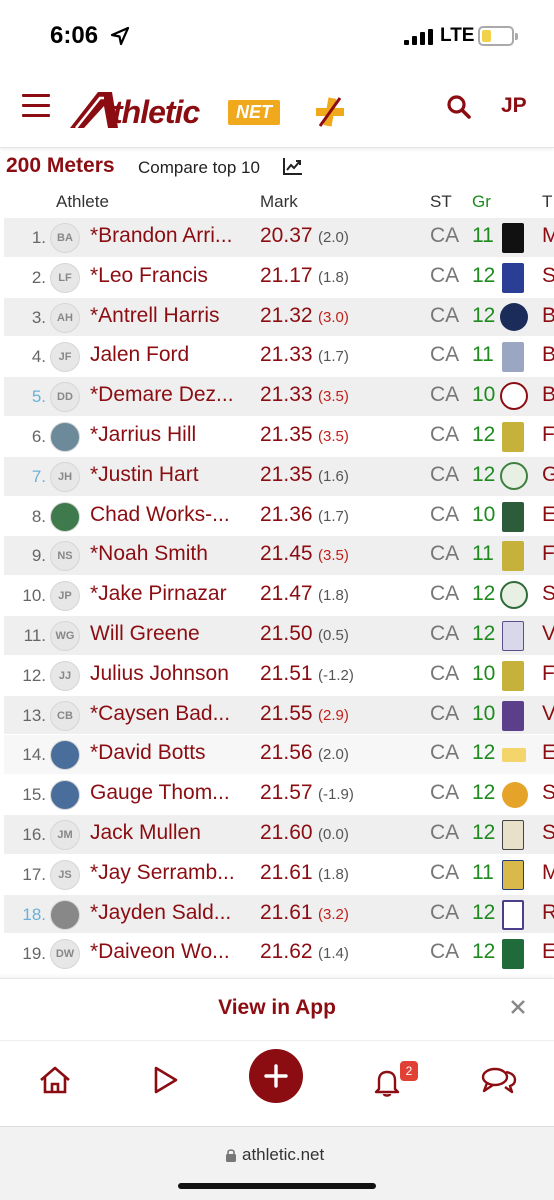 This screenshot has height=1200, width=554. What do you see at coordinates (514, 106) in the screenshot?
I see `user-menu-button: JP` at bounding box center [514, 106].